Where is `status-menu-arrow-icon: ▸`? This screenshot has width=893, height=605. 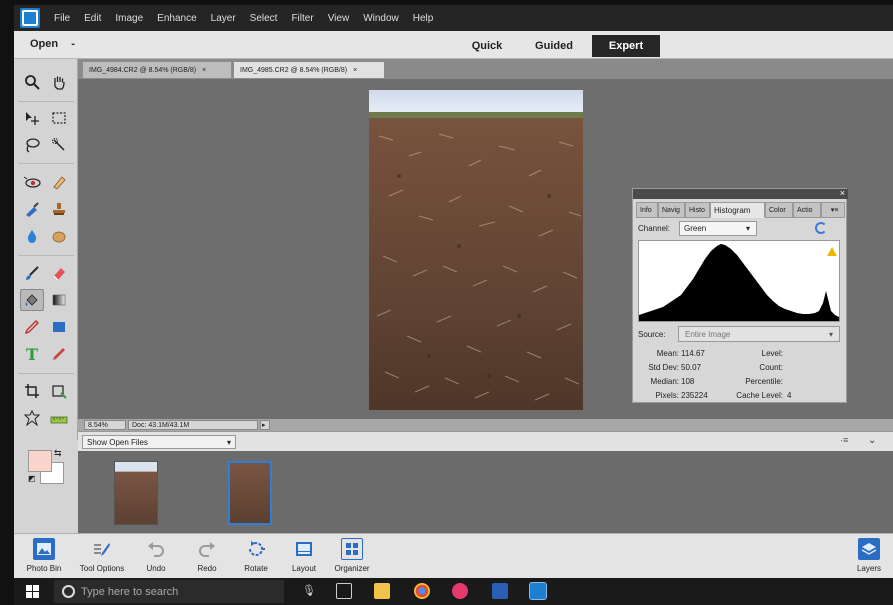
status-menu-arrow-icon: ▸ is located at coordinates (265, 425).